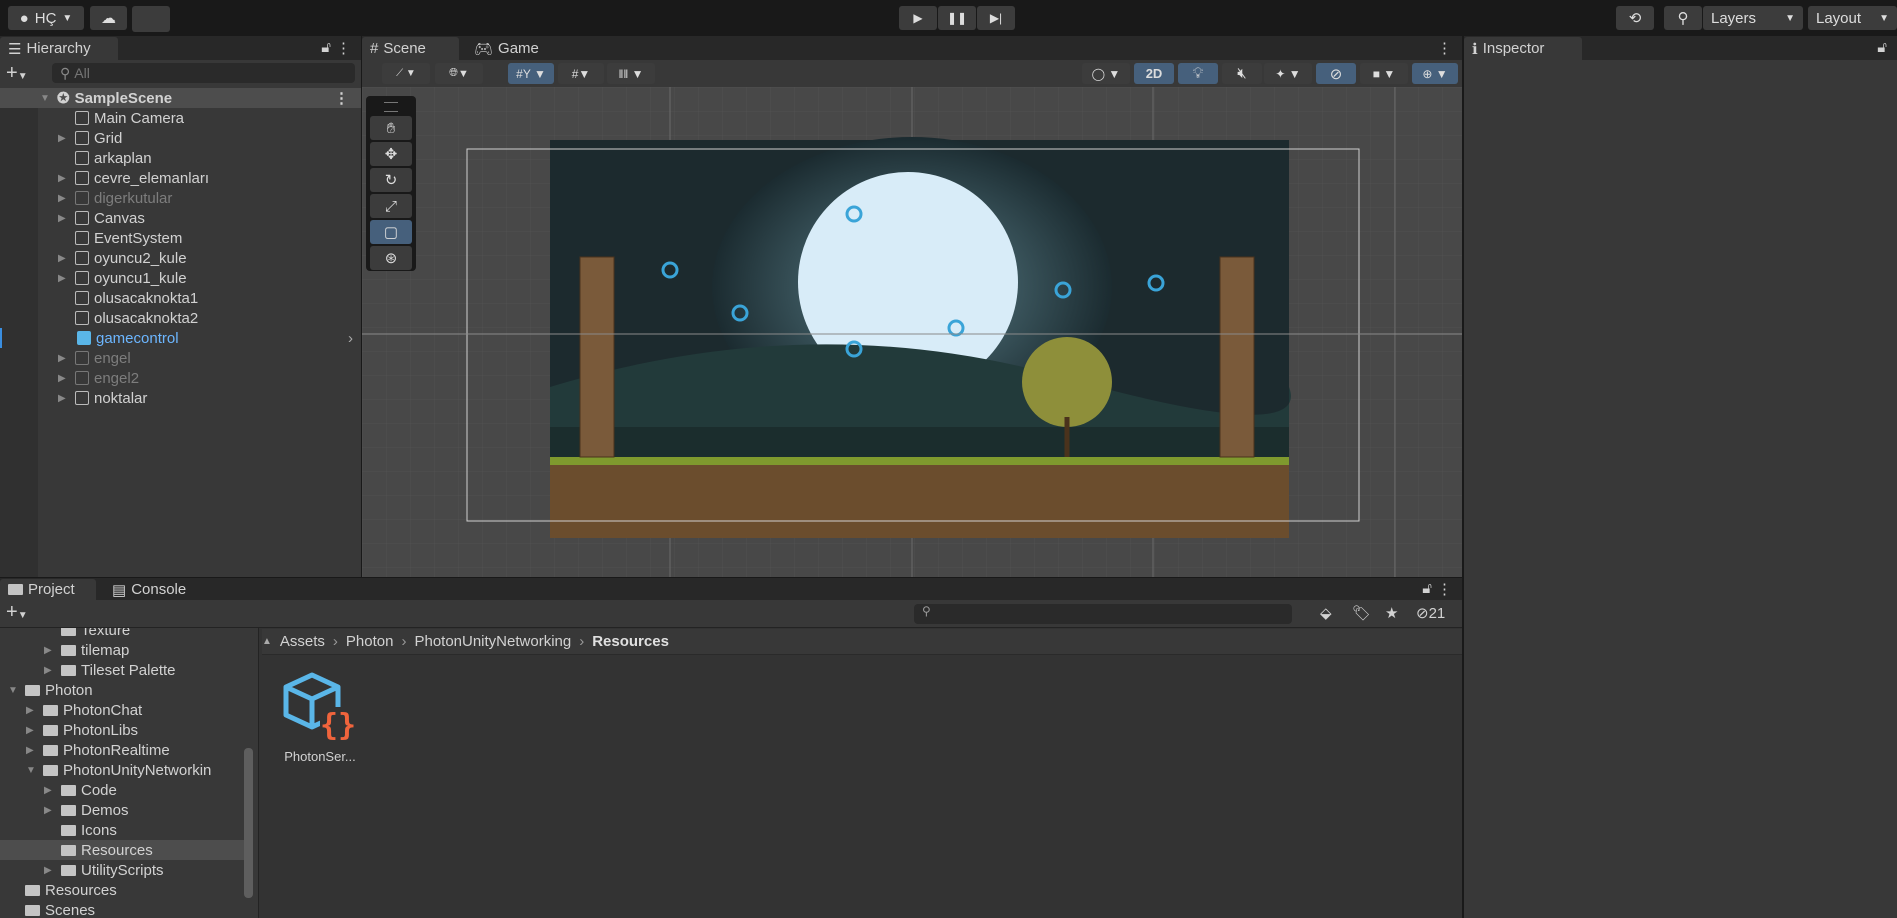 This screenshot has width=1897, height=918. What do you see at coordinates (492, 641) in the screenshot?
I see `breadcrumb-item: PhotonUnityNetworking` at bounding box center [492, 641].